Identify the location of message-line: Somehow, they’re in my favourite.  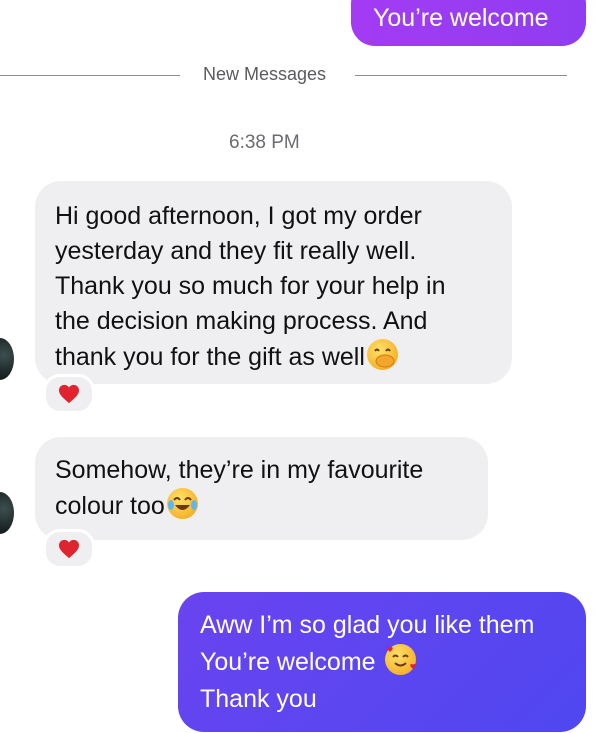
(239, 470).